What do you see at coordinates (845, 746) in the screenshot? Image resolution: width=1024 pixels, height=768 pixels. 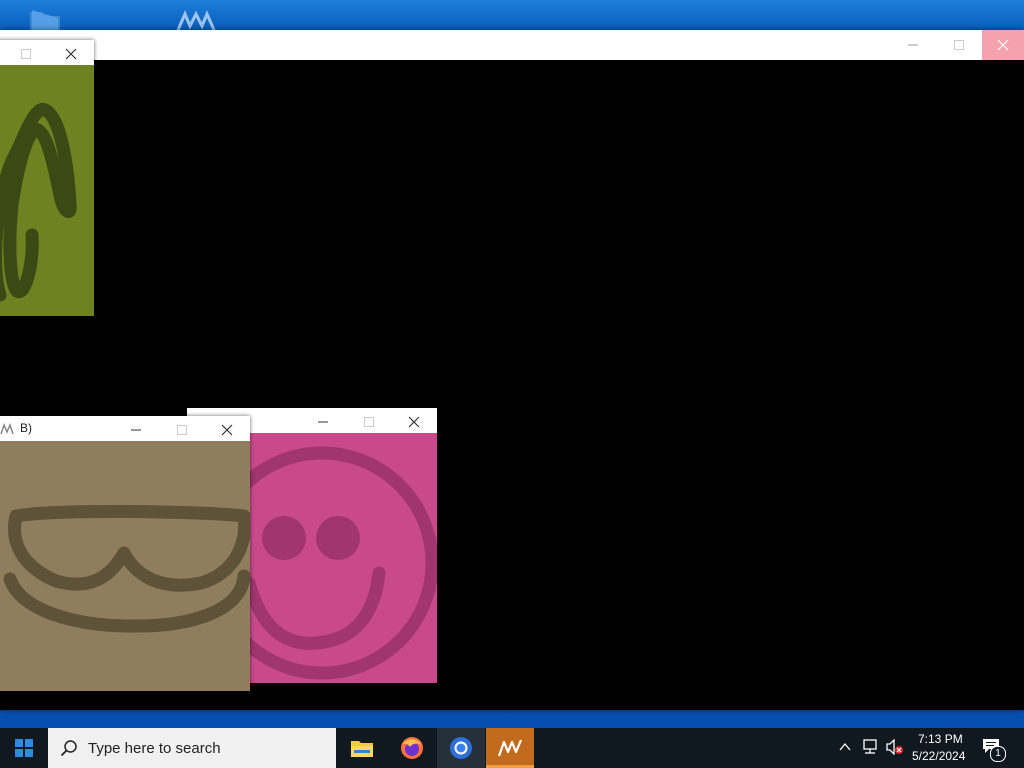 I see `chevron-up-icon` at bounding box center [845, 746].